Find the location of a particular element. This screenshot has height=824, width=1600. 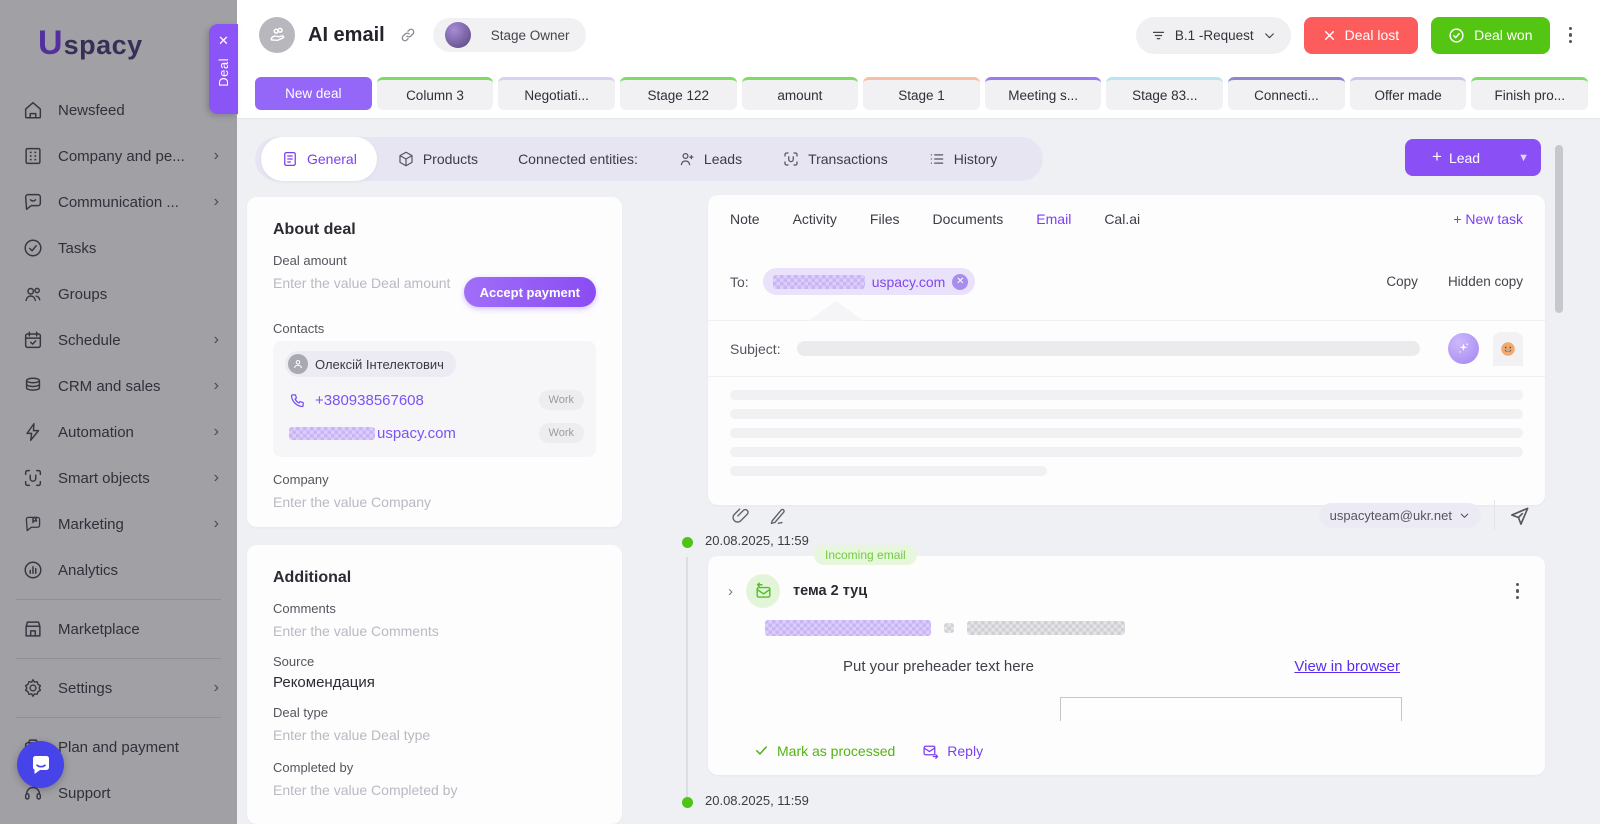

pipeline-label: B.1 -Request is located at coordinates (1214, 35).